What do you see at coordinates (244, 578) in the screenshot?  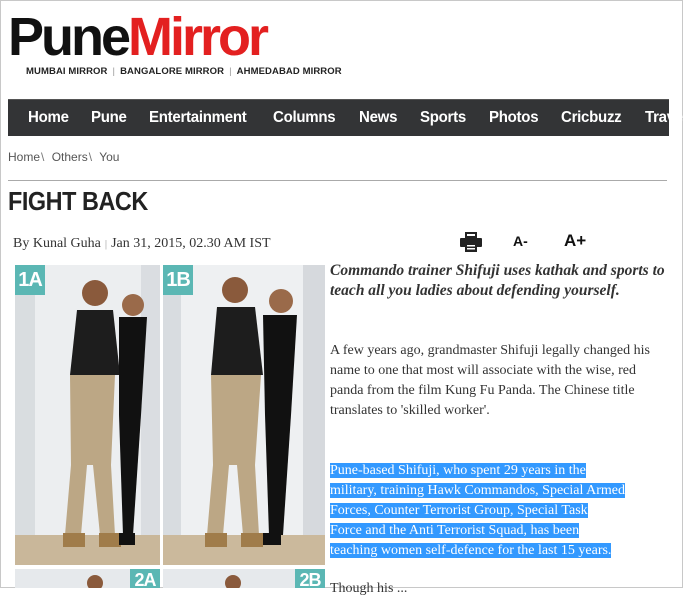 I see `photo-2b: 2B` at bounding box center [244, 578].